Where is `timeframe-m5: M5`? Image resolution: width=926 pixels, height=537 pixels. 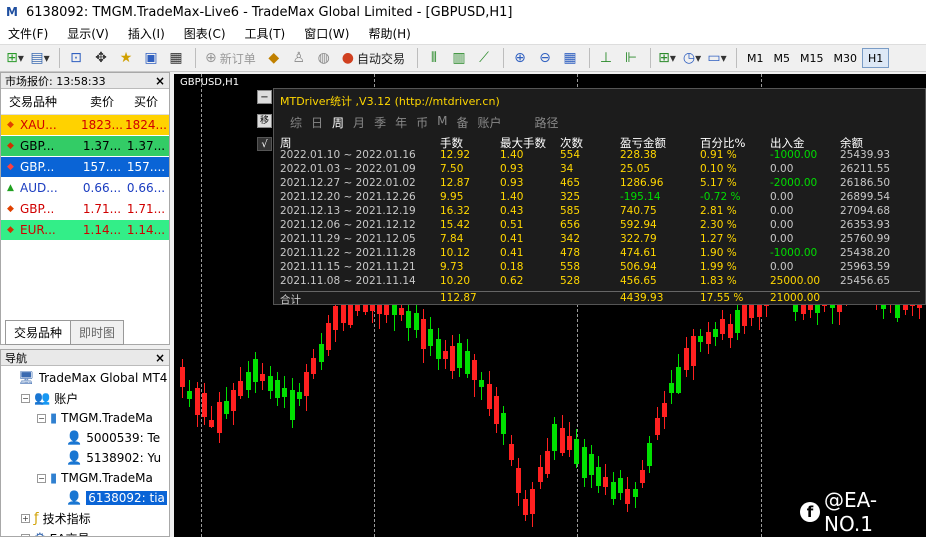 timeframe-m5: M5 is located at coordinates (781, 58).